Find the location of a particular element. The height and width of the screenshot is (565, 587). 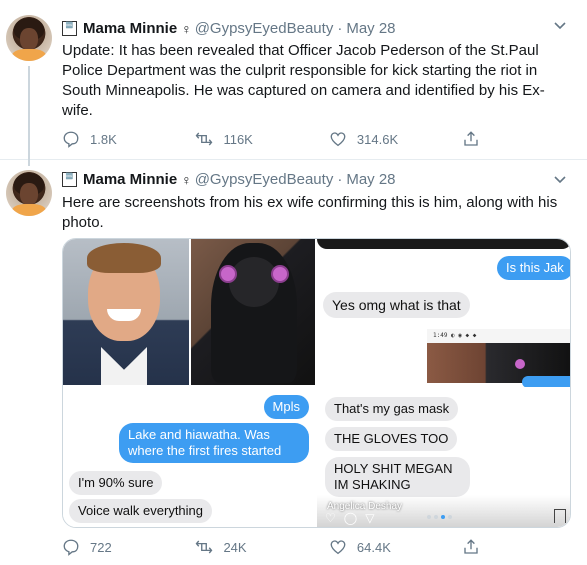

embedded-screenshot: 1:49 ◐ ◉ ◆ ◆ is located at coordinates (498, 356).